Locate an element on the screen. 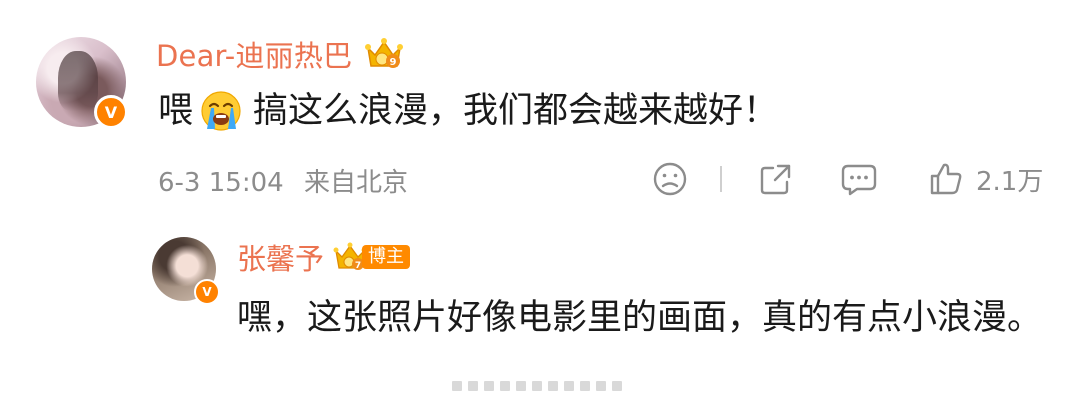 This screenshot has height=417, width=1088. commenter-avatar: V is located at coordinates (82, 83).